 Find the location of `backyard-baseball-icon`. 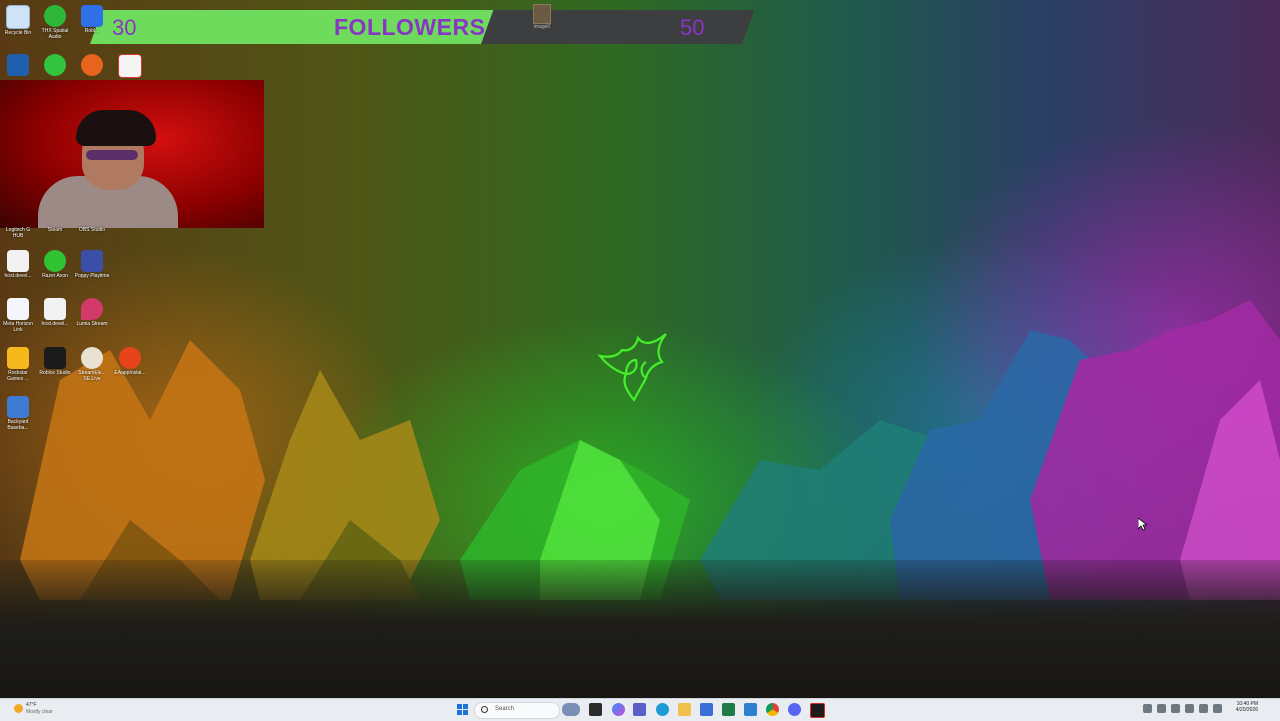

backyard-baseball-icon is located at coordinates (18, 407).